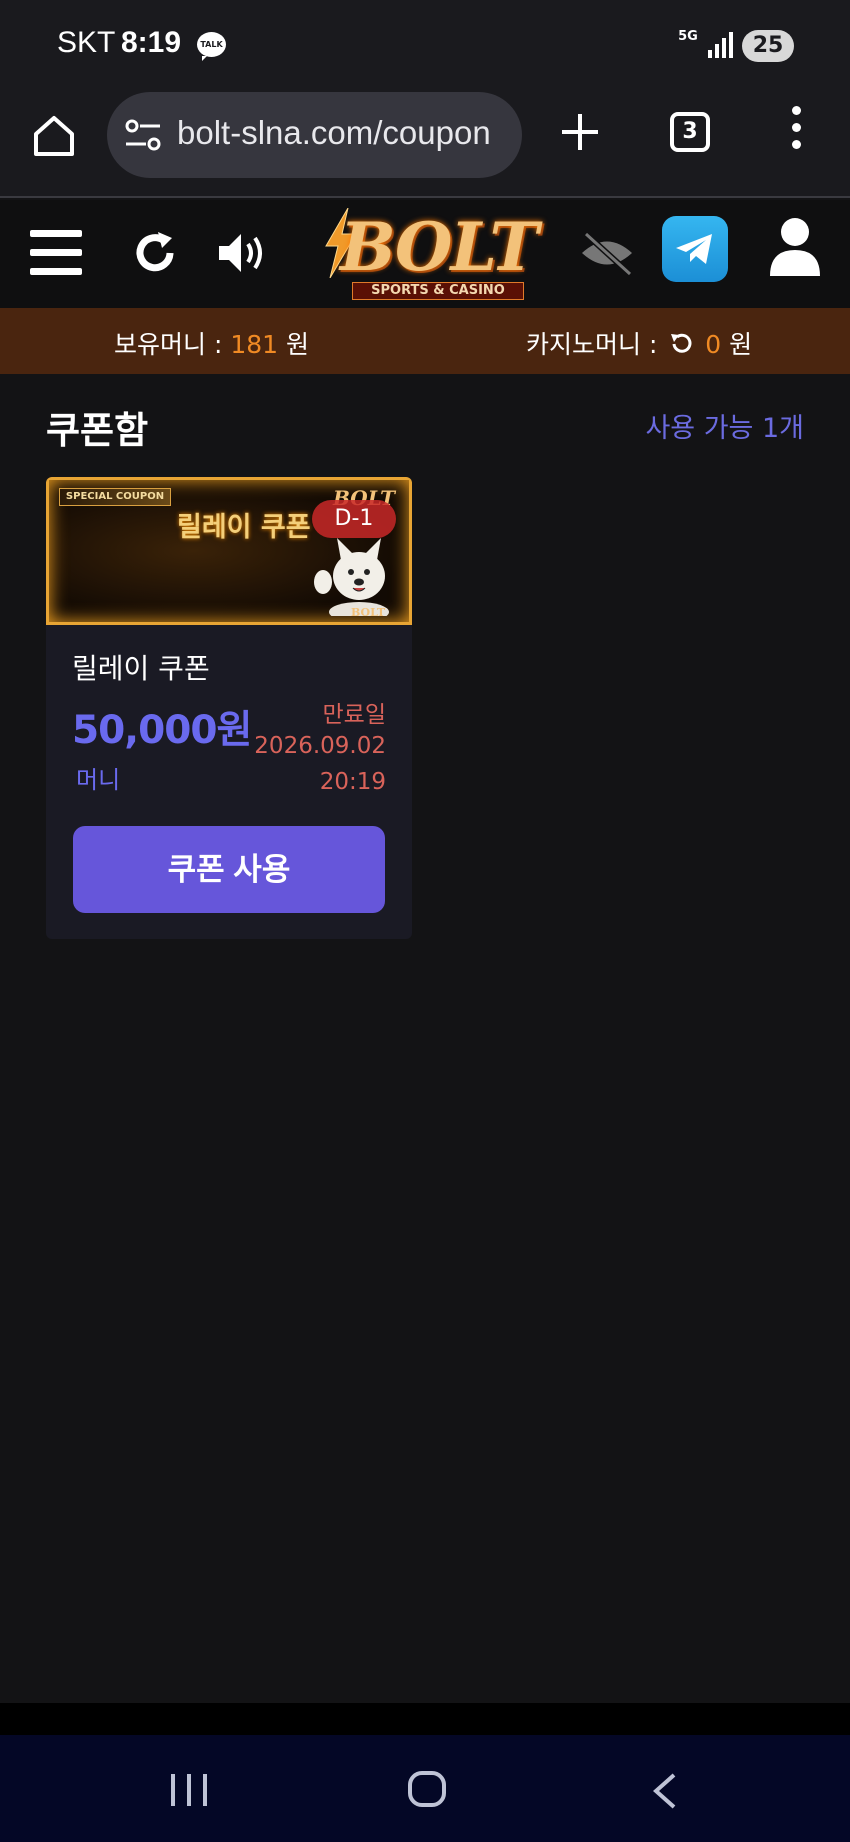 The height and width of the screenshot is (1842, 850). I want to click on coupon-amount: 50,000원, so click(162, 730).